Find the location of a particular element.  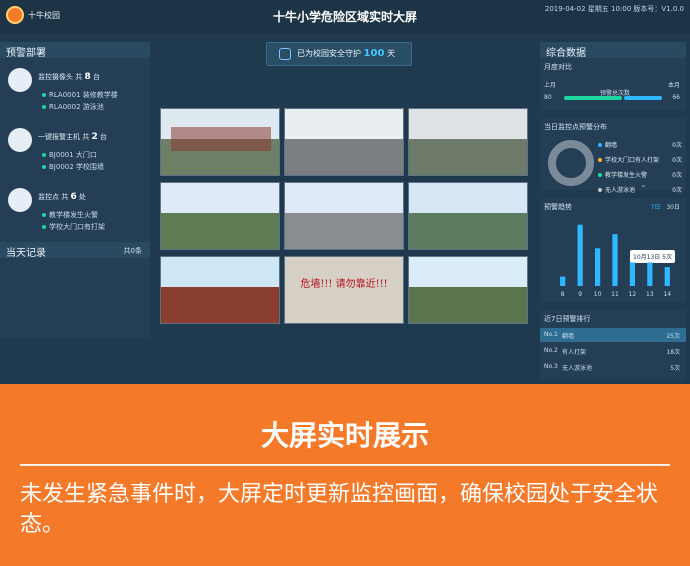

distribution-title: 当日监控点预警分布 is located at coordinates (575, 127).